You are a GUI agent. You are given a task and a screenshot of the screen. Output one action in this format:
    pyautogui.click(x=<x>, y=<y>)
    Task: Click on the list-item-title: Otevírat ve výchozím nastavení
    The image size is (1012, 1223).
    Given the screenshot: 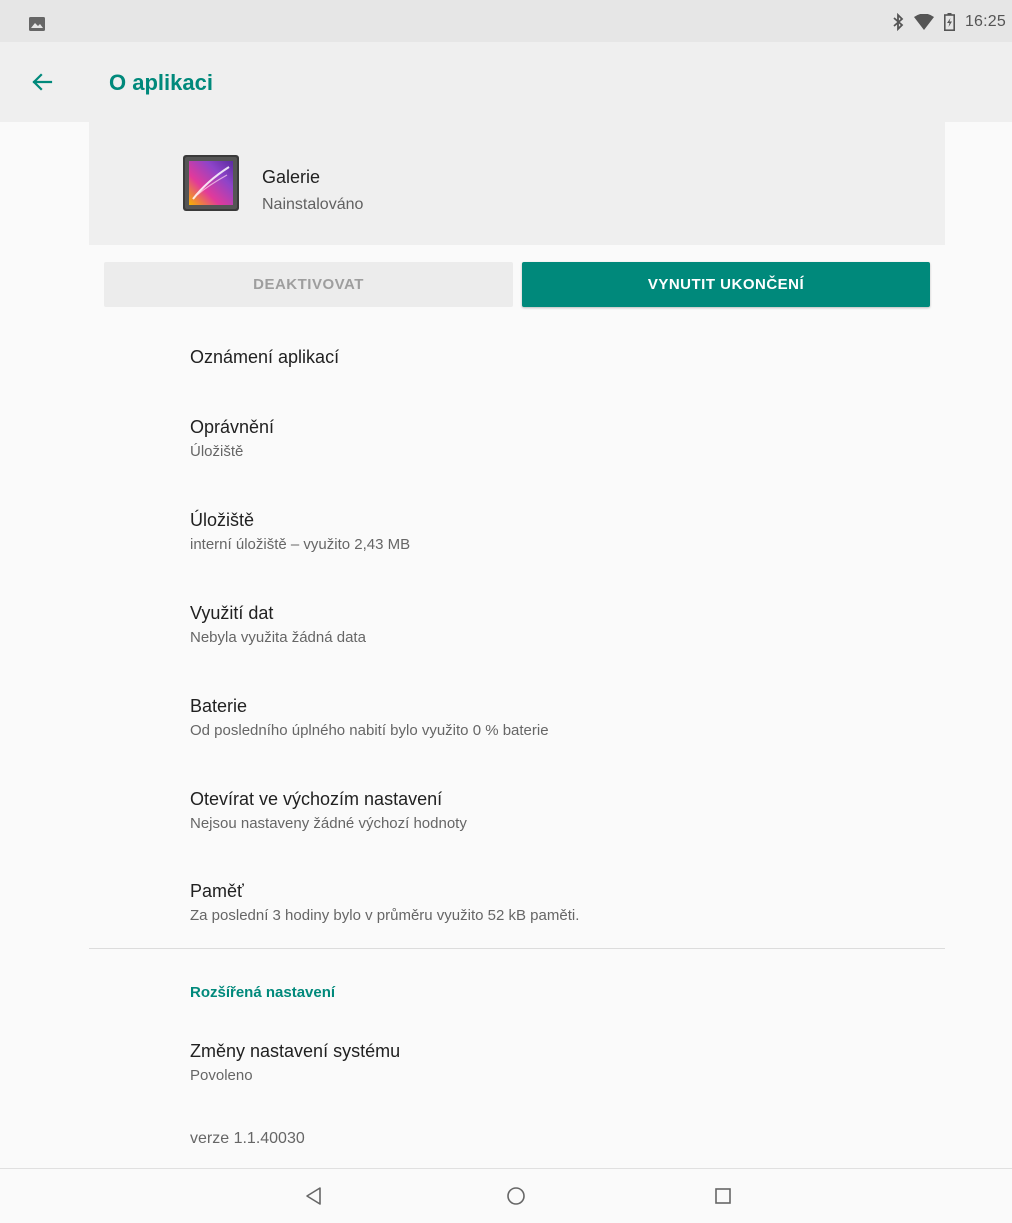 What is the action you would take?
    pyautogui.click(x=316, y=799)
    